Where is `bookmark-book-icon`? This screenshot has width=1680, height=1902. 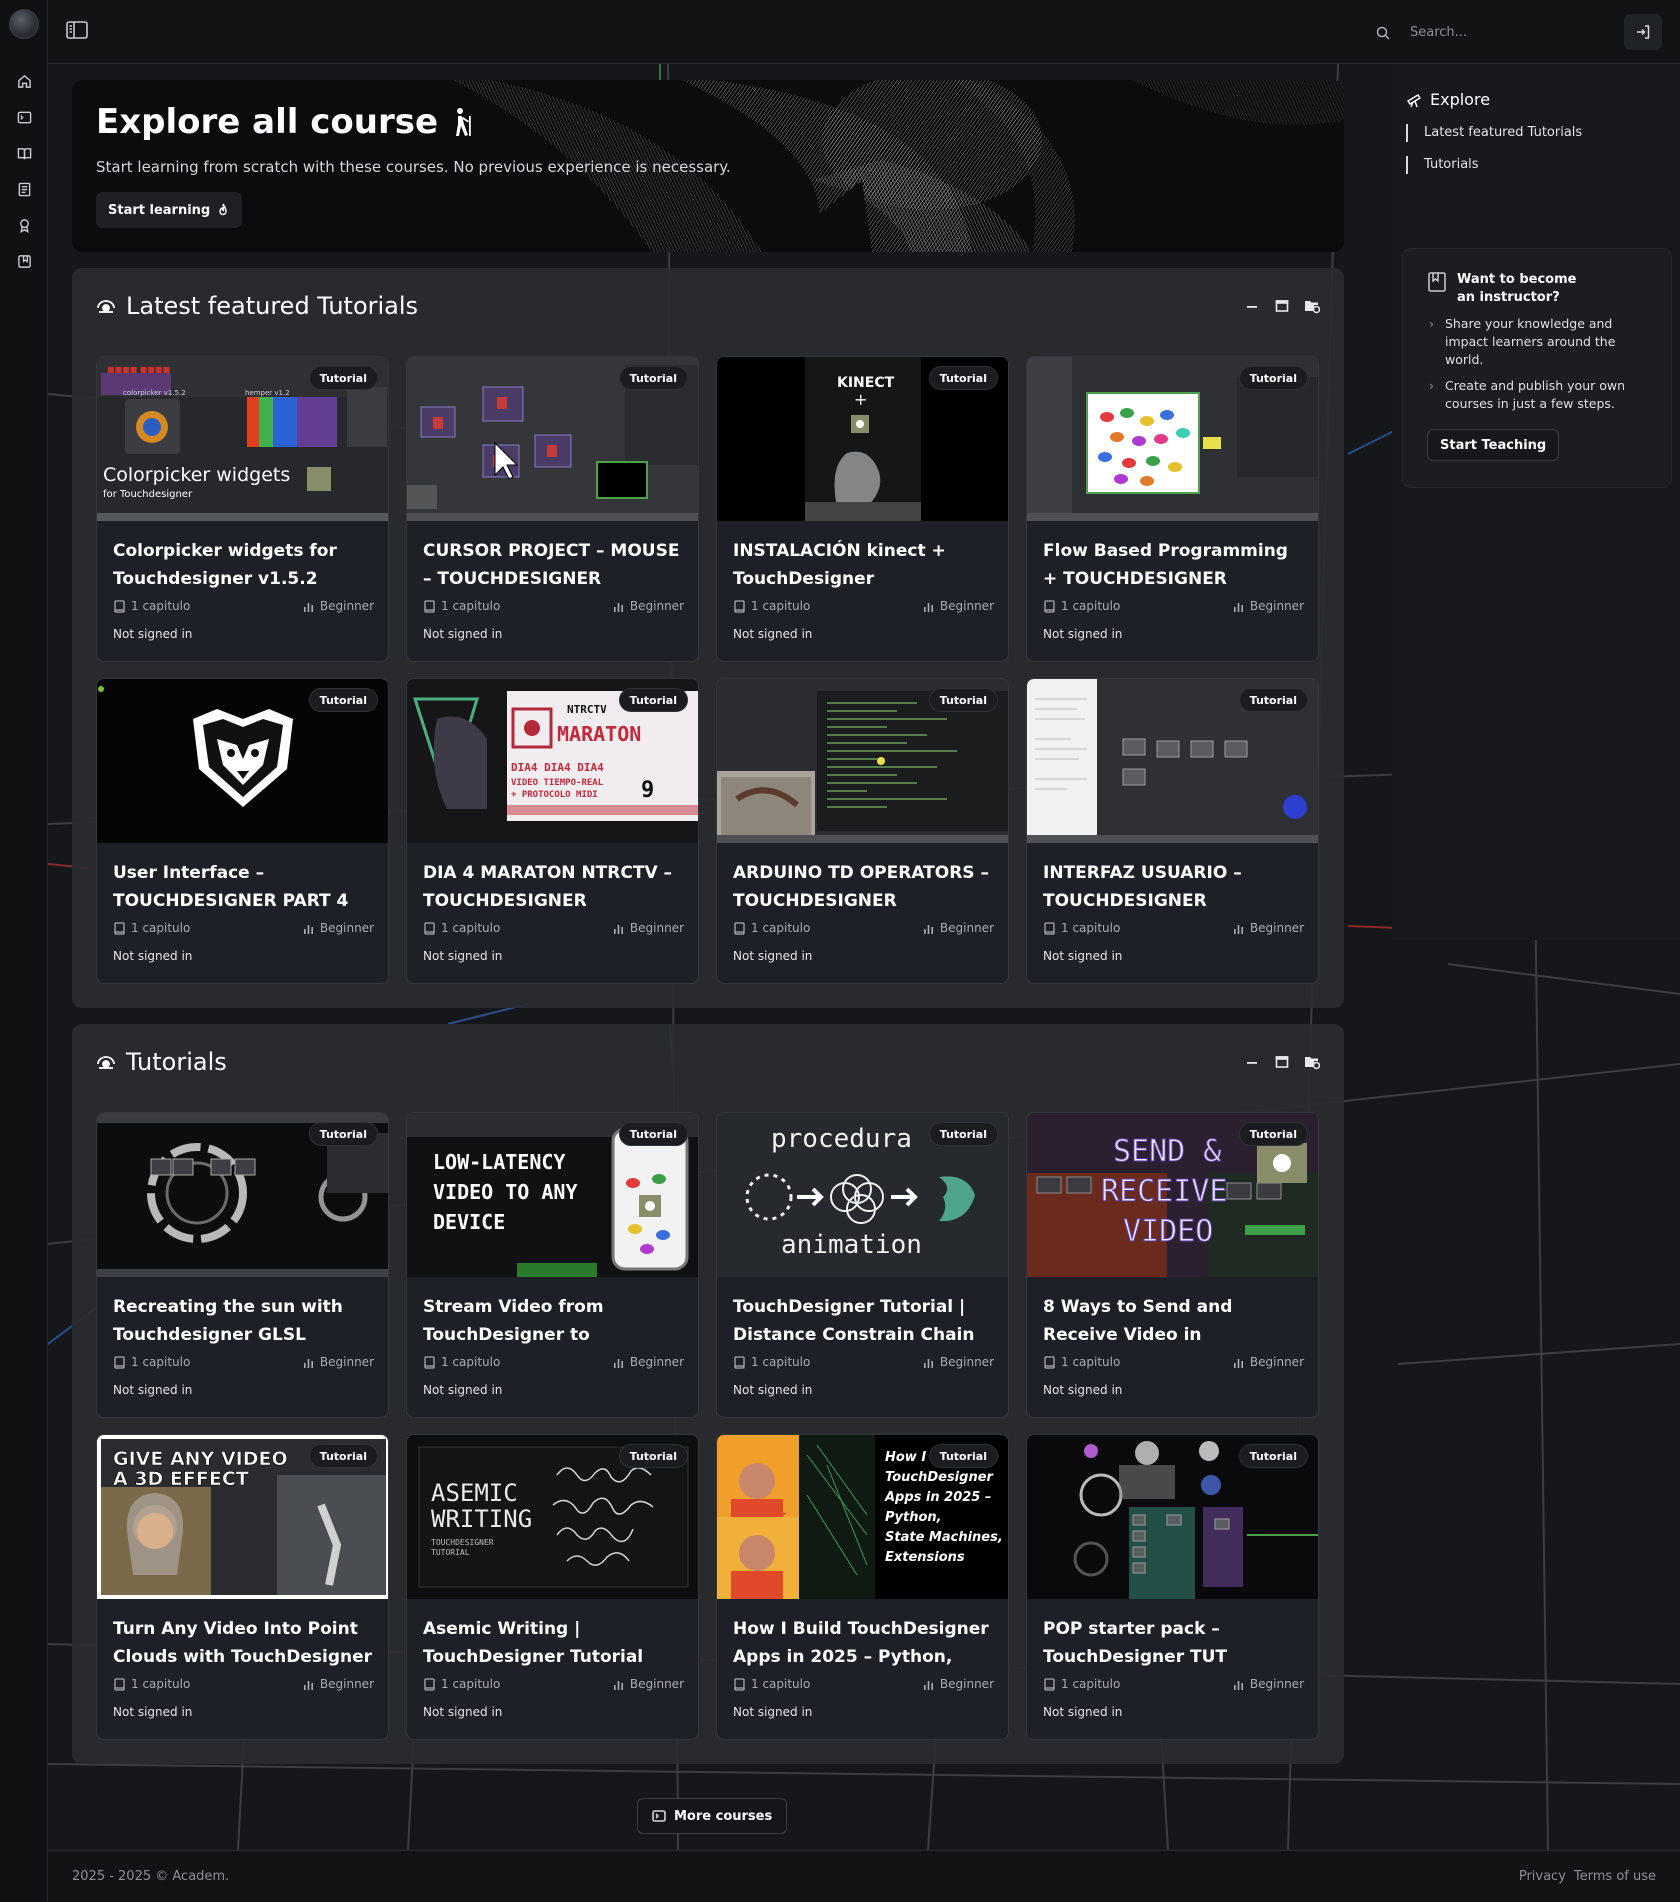 bookmark-book-icon is located at coordinates (24, 261).